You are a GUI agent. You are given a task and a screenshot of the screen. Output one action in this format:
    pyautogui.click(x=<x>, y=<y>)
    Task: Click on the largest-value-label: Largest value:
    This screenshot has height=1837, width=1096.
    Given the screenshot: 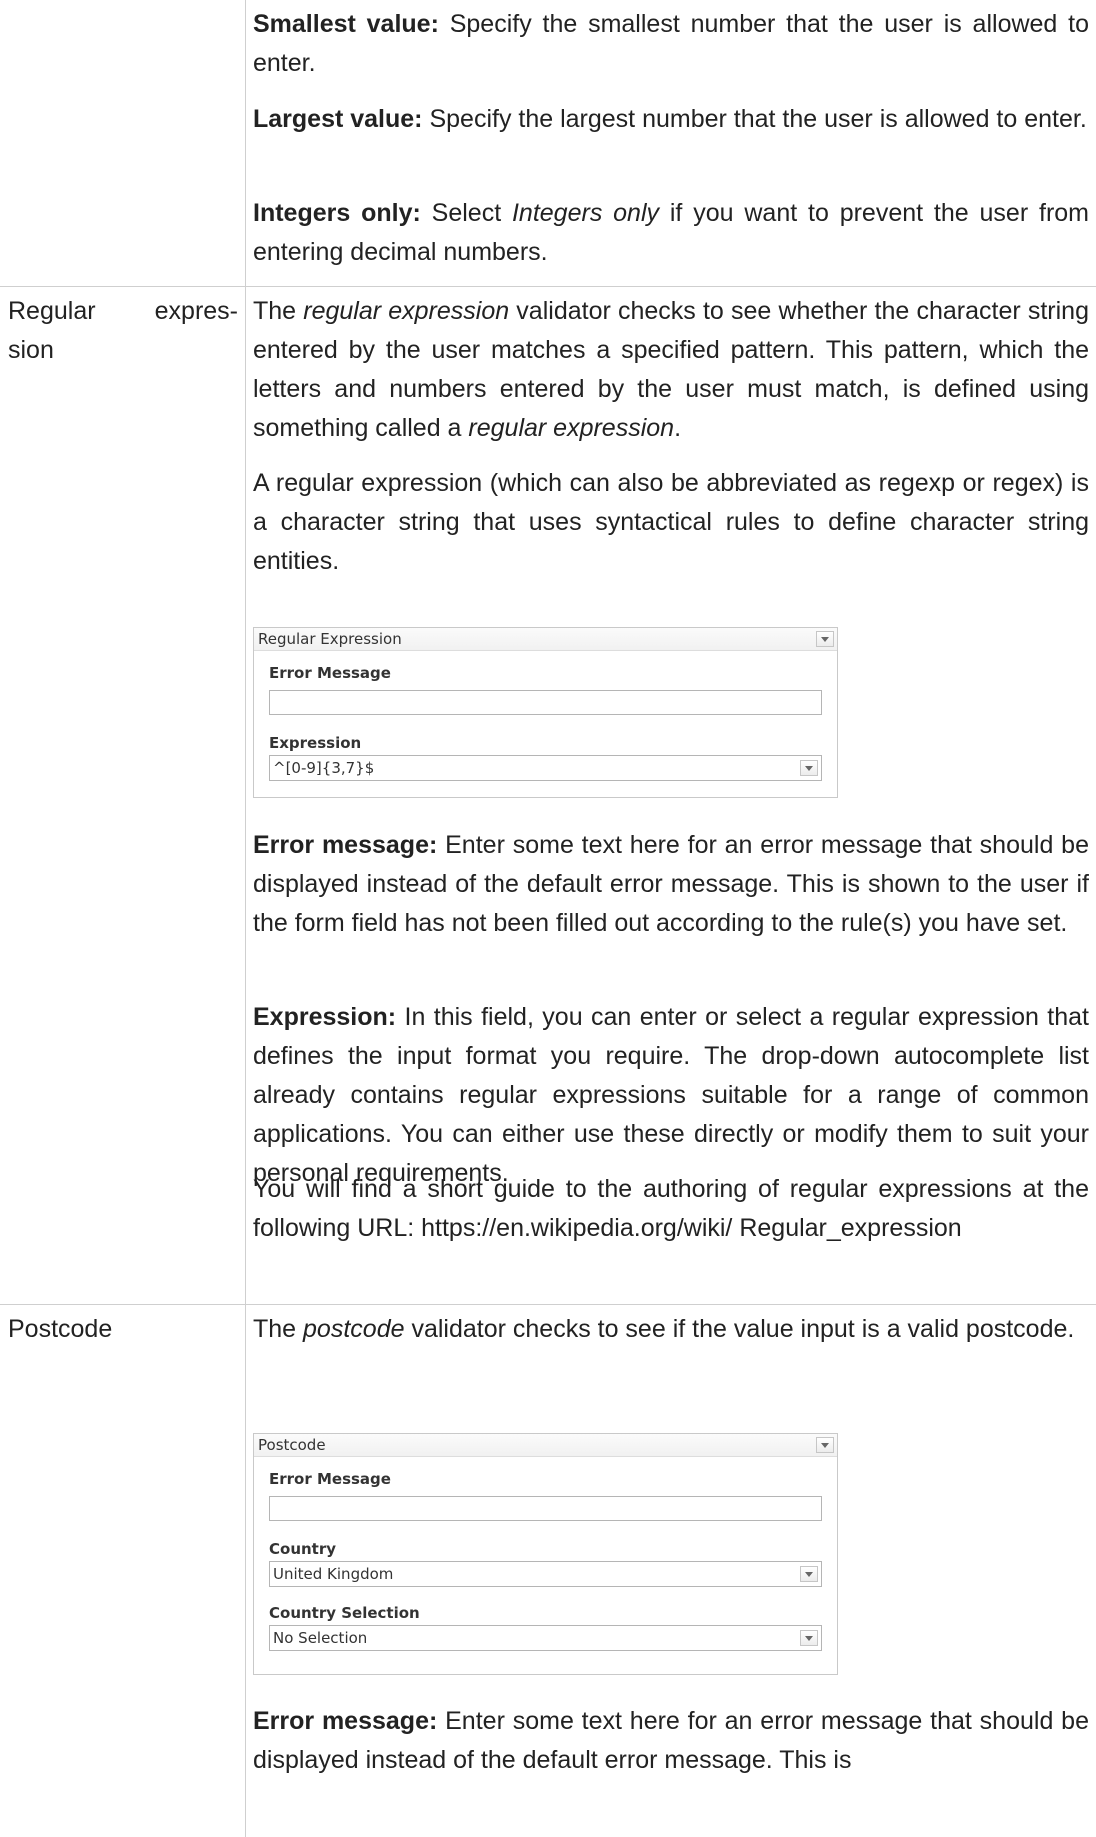 What is the action you would take?
    pyautogui.click(x=338, y=119)
    